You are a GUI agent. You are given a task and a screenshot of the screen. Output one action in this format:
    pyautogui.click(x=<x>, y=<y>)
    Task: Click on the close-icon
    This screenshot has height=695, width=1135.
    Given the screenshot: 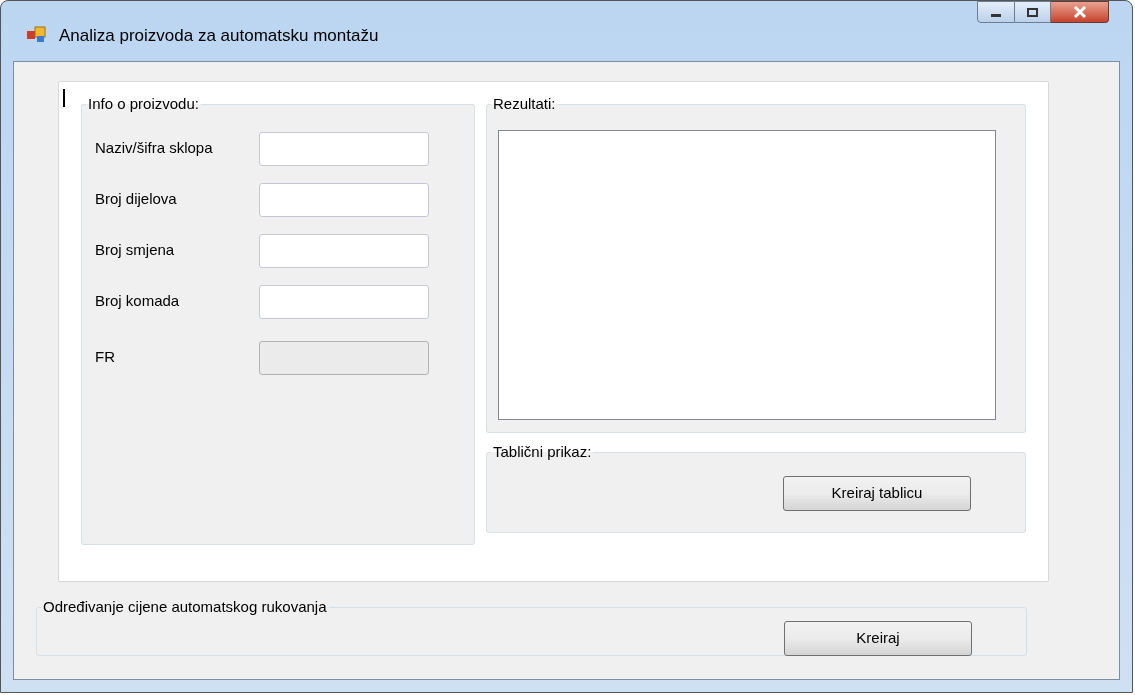 What is the action you would take?
    pyautogui.click(x=1079, y=12)
    